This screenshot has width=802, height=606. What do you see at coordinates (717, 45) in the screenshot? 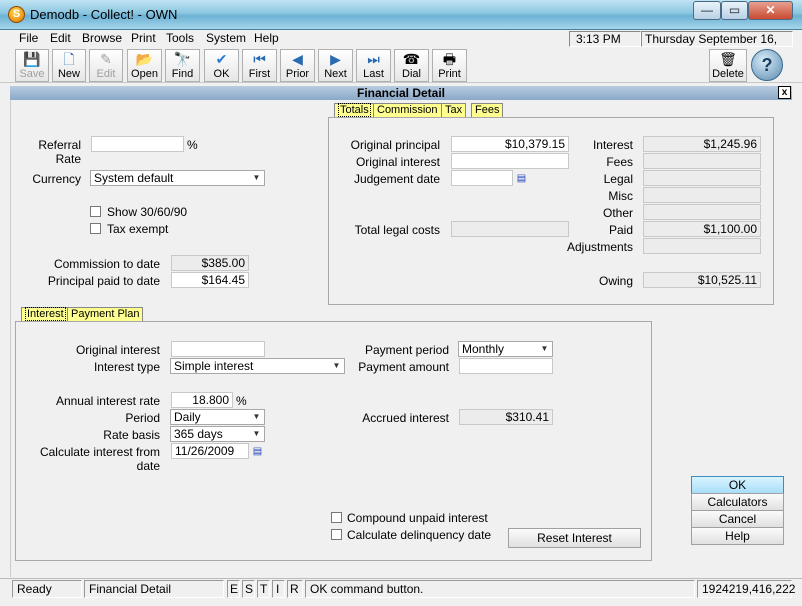
I see `date-display: Thursday September 16, 2010` at bounding box center [717, 45].